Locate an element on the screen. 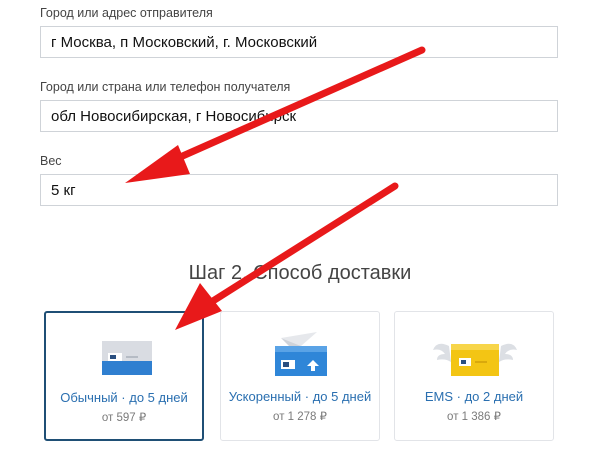 This screenshot has width=600, height=473. delivery-option-price: от 1 386 ₽ is located at coordinates (474, 417).